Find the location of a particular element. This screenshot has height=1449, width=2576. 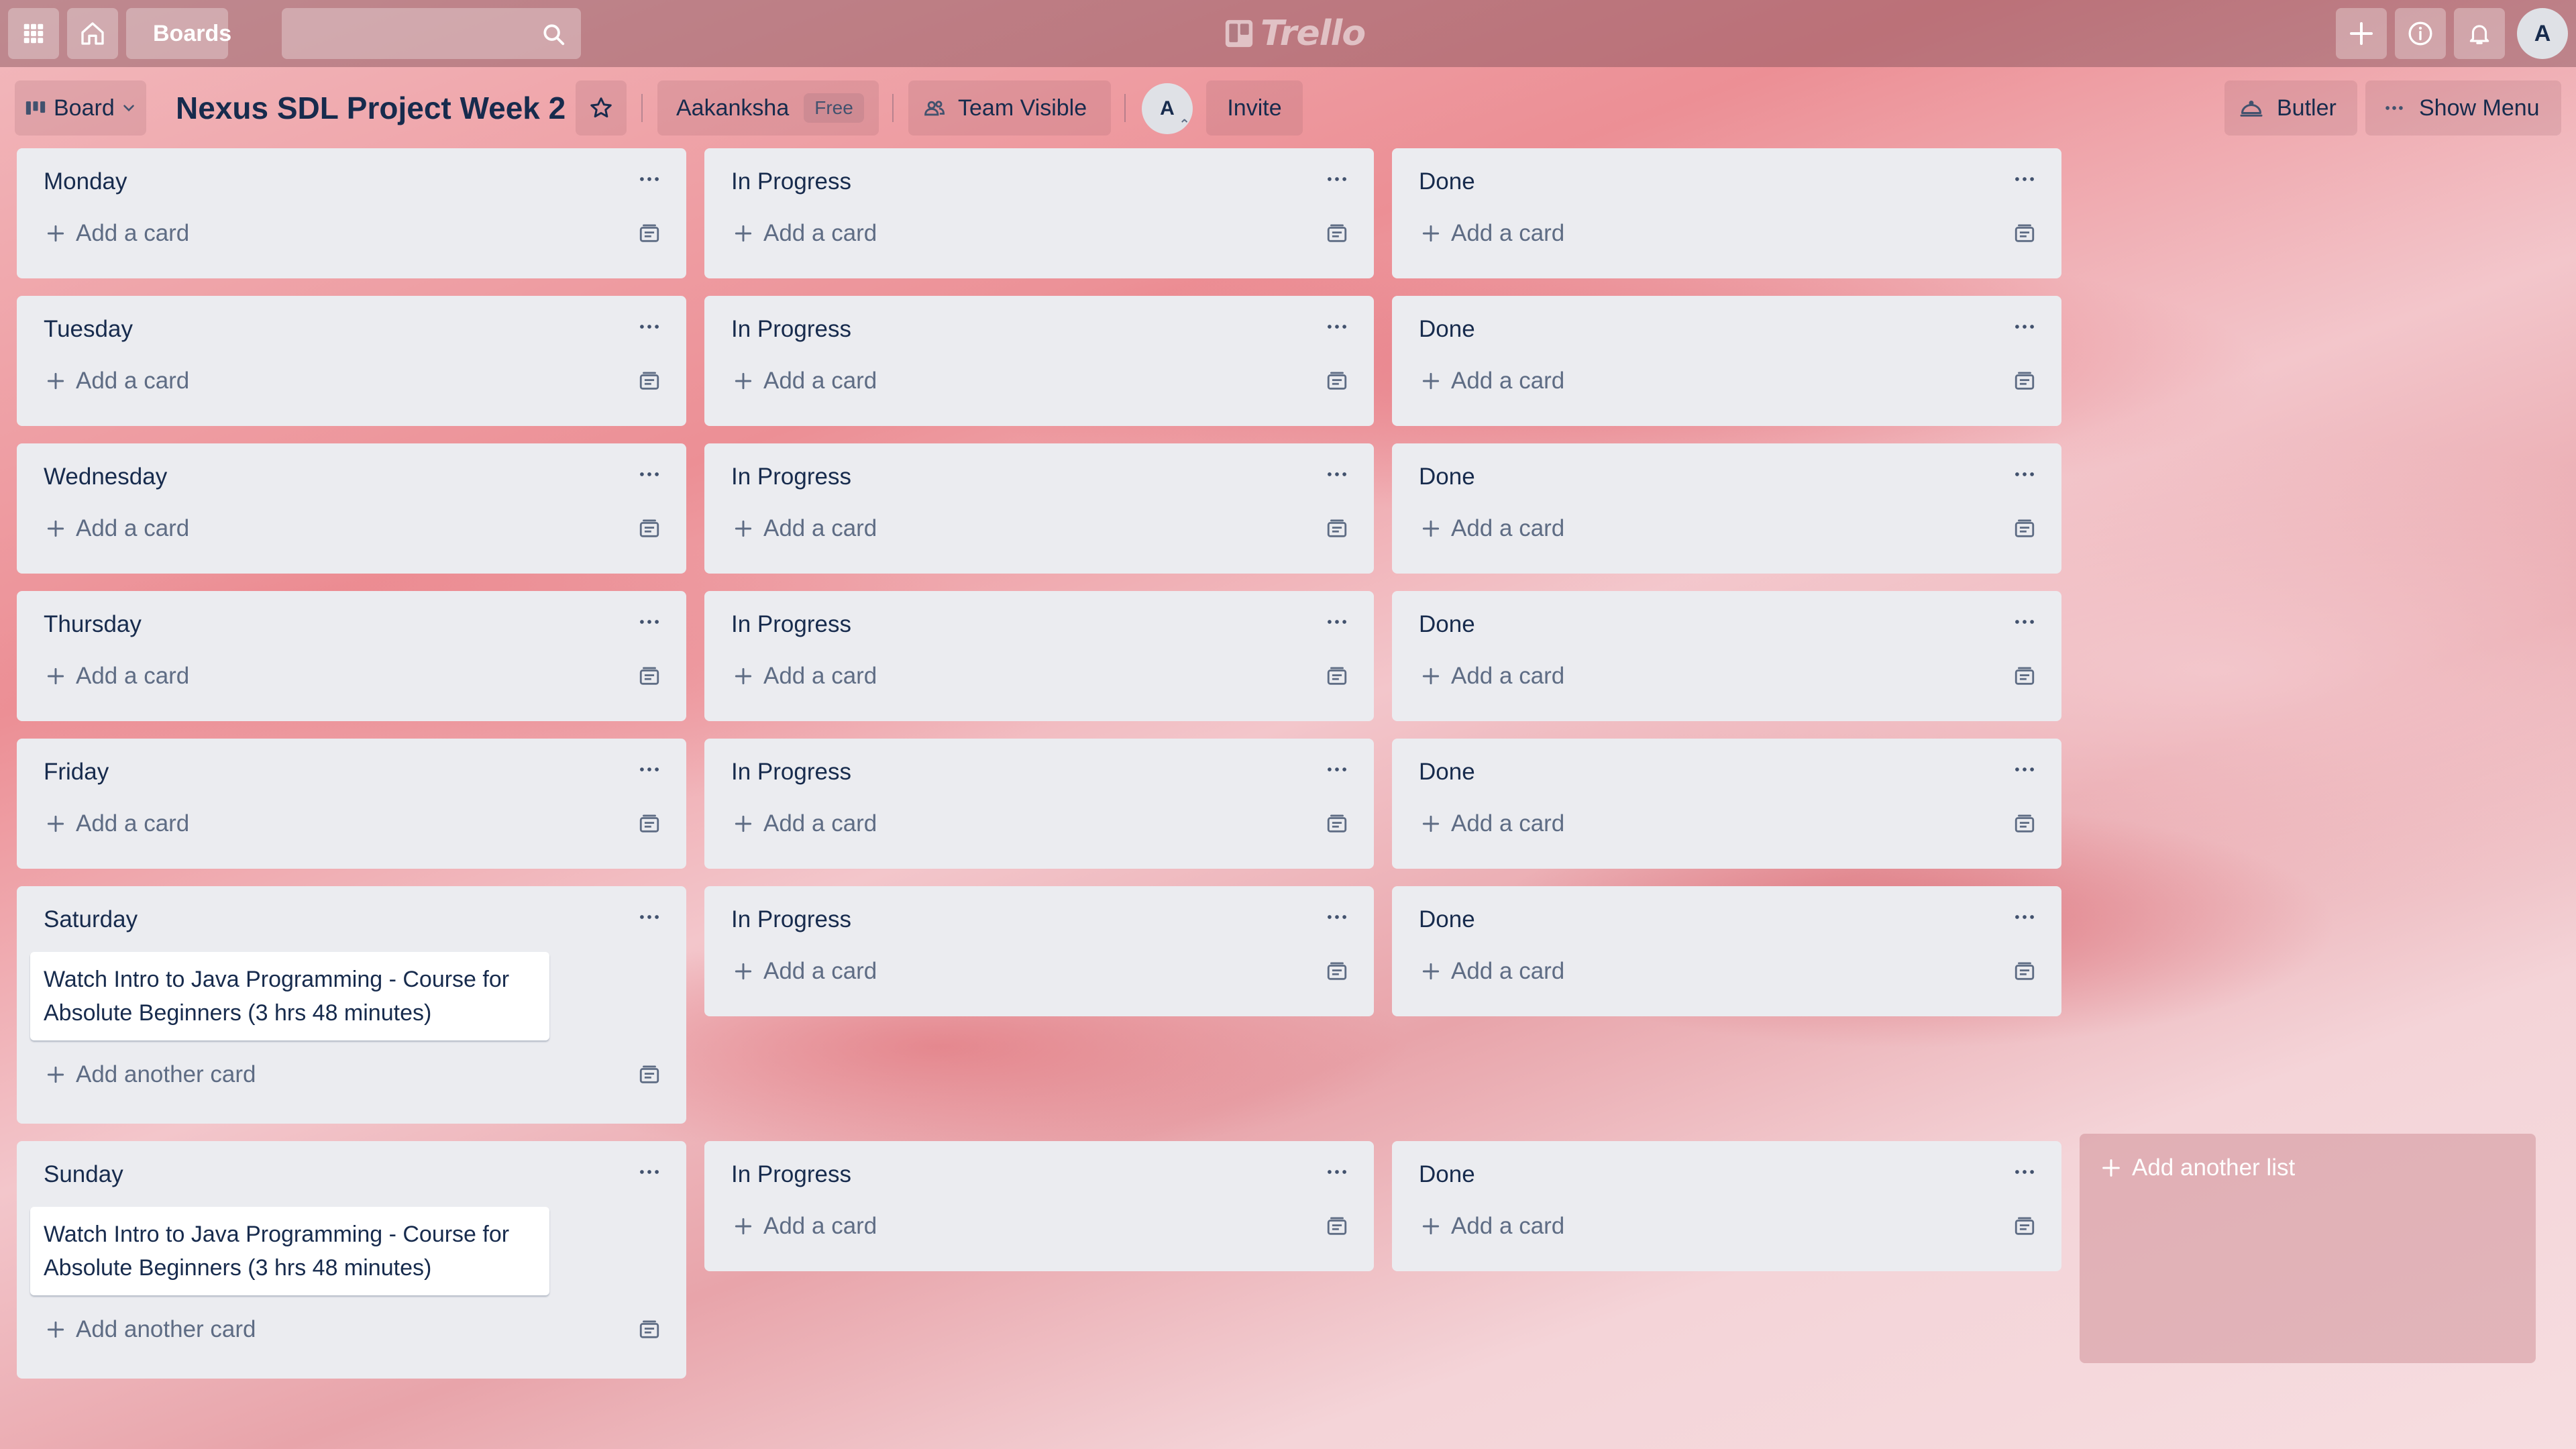

show-menu-button: Show Menu is located at coordinates (2463, 108).